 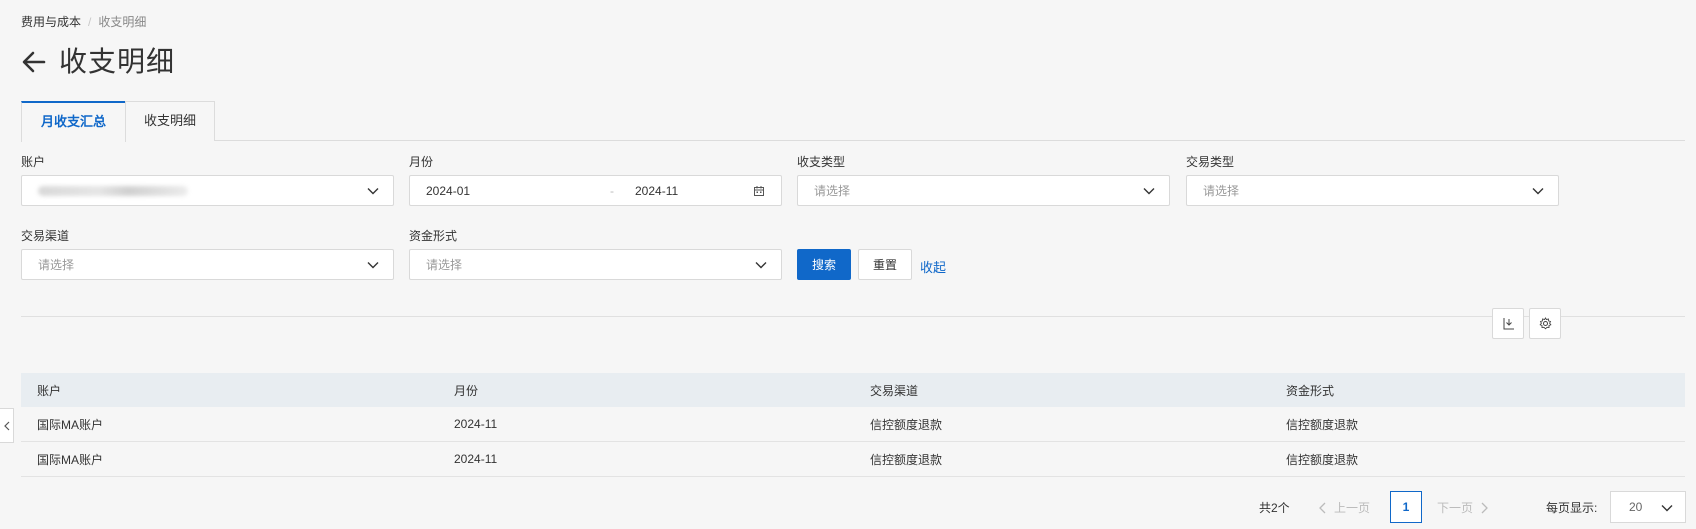 What do you see at coordinates (73, 121) in the screenshot?
I see `tab-monthly-summary: 月收支汇总` at bounding box center [73, 121].